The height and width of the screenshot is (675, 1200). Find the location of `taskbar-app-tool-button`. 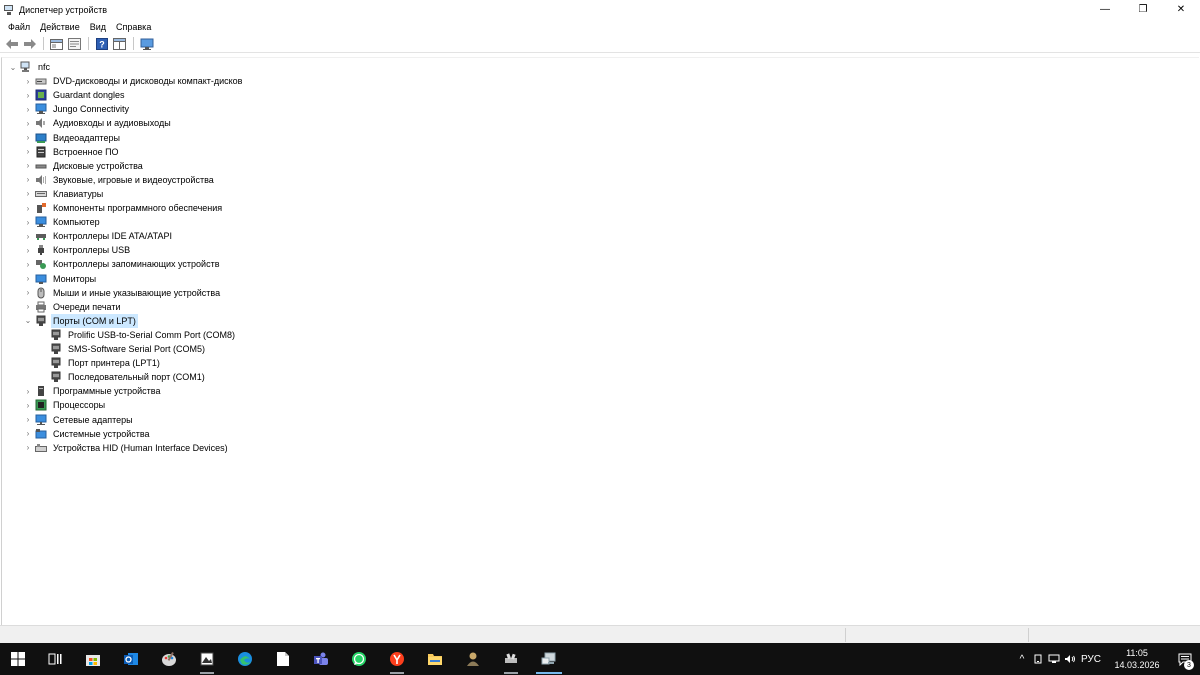

taskbar-app-tool-button is located at coordinates (511, 659).